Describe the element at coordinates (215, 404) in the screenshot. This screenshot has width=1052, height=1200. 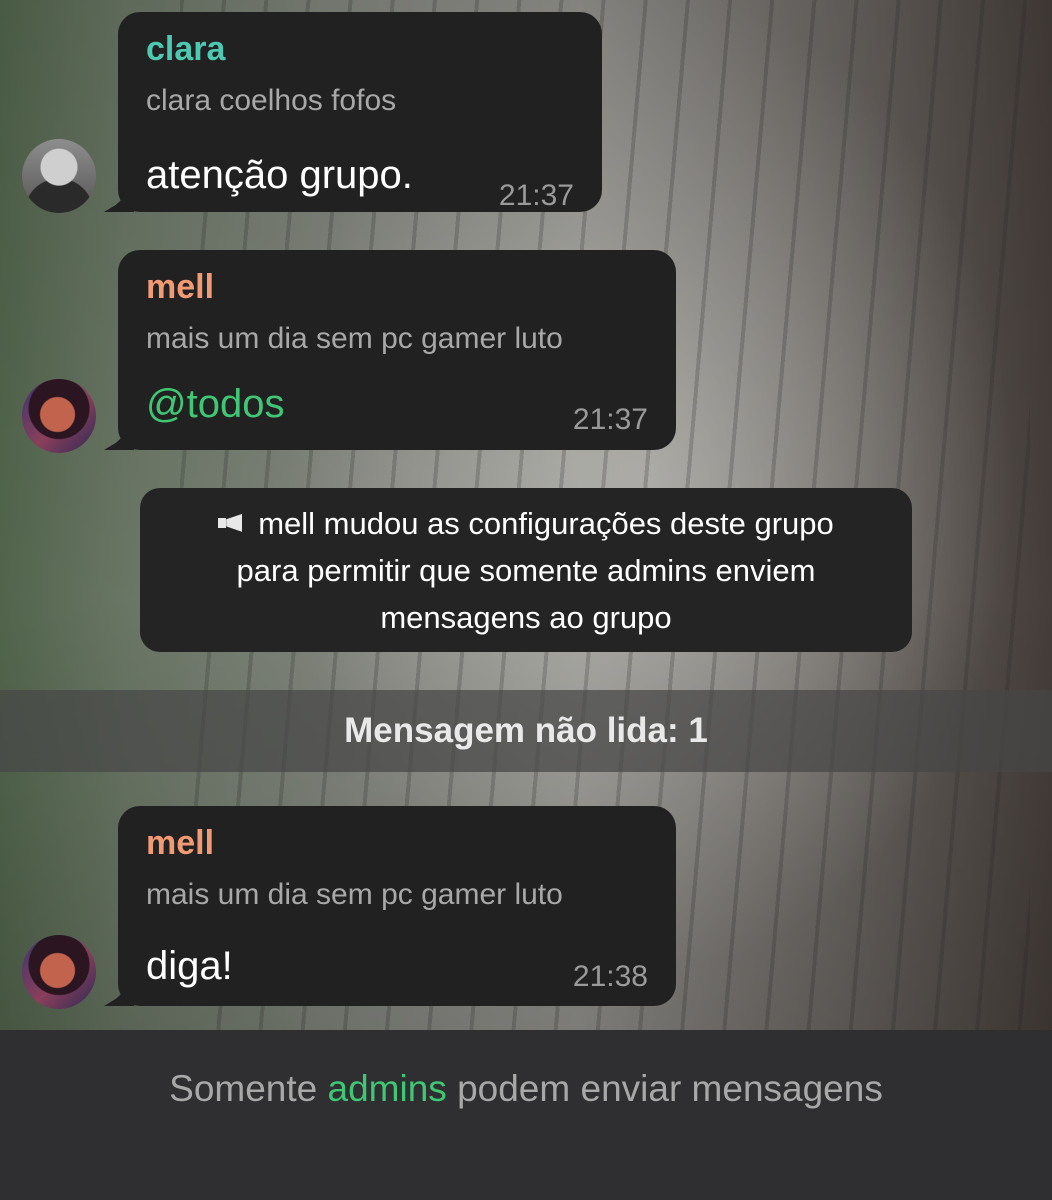
I see `mention-link: @todos` at that location.